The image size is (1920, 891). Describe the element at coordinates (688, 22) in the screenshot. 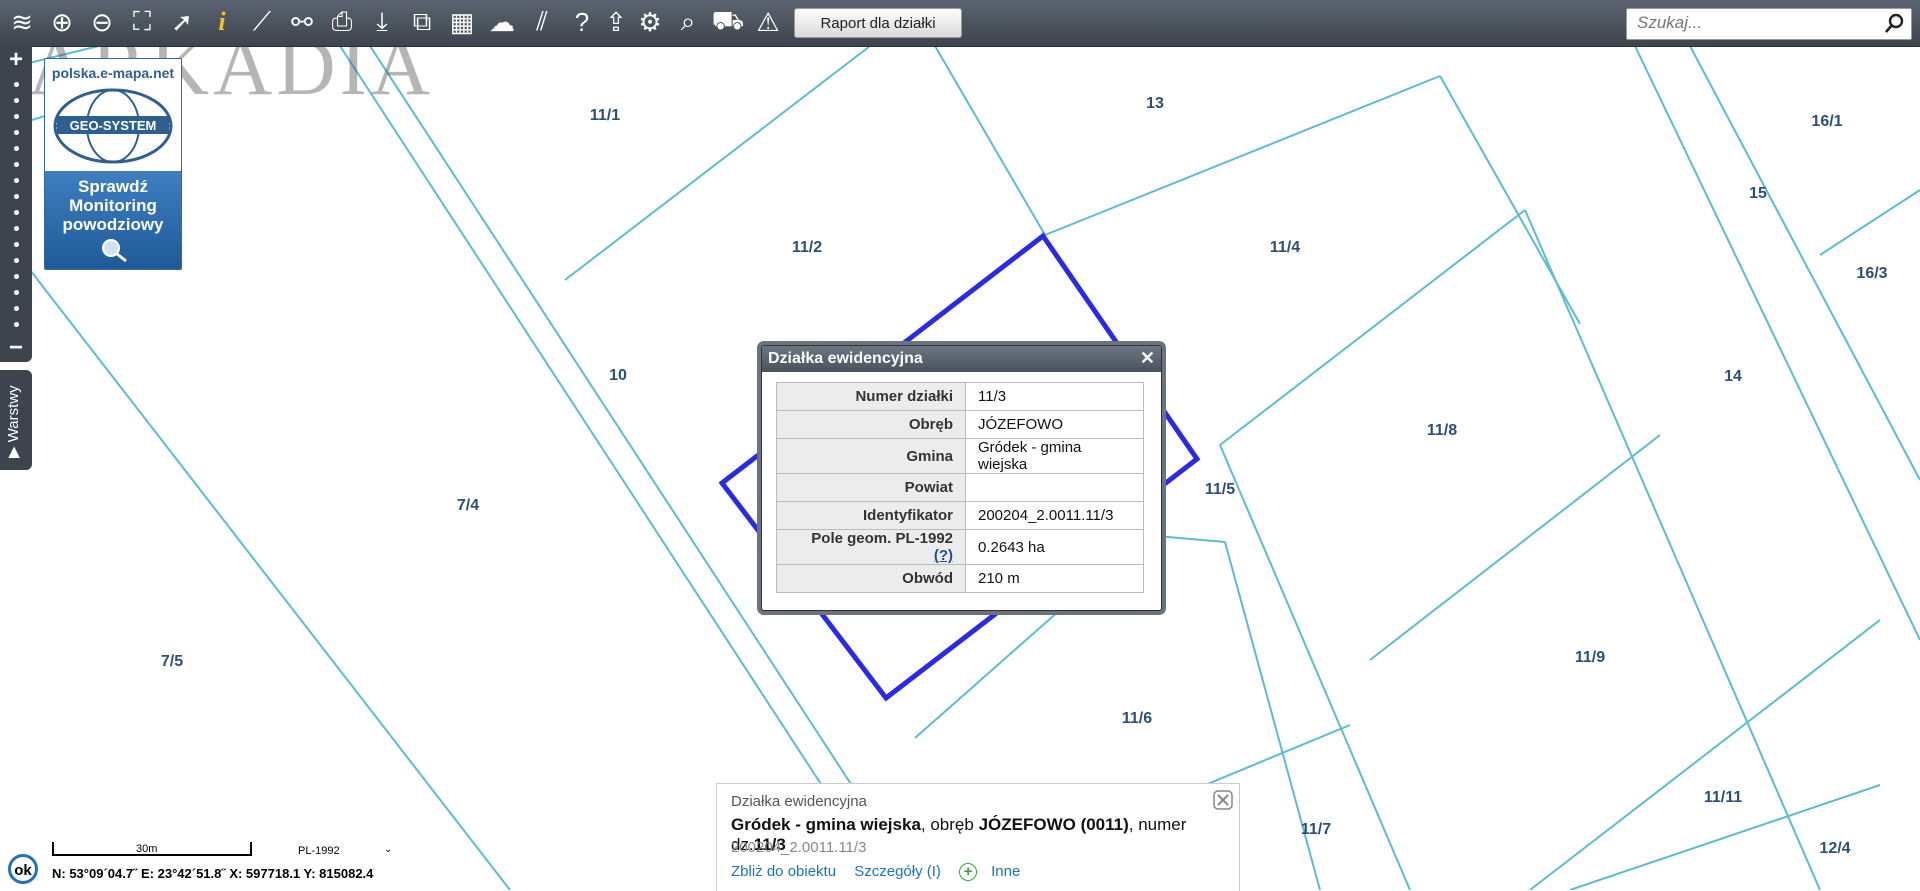

I see `search-map-icon: ⌕` at that location.